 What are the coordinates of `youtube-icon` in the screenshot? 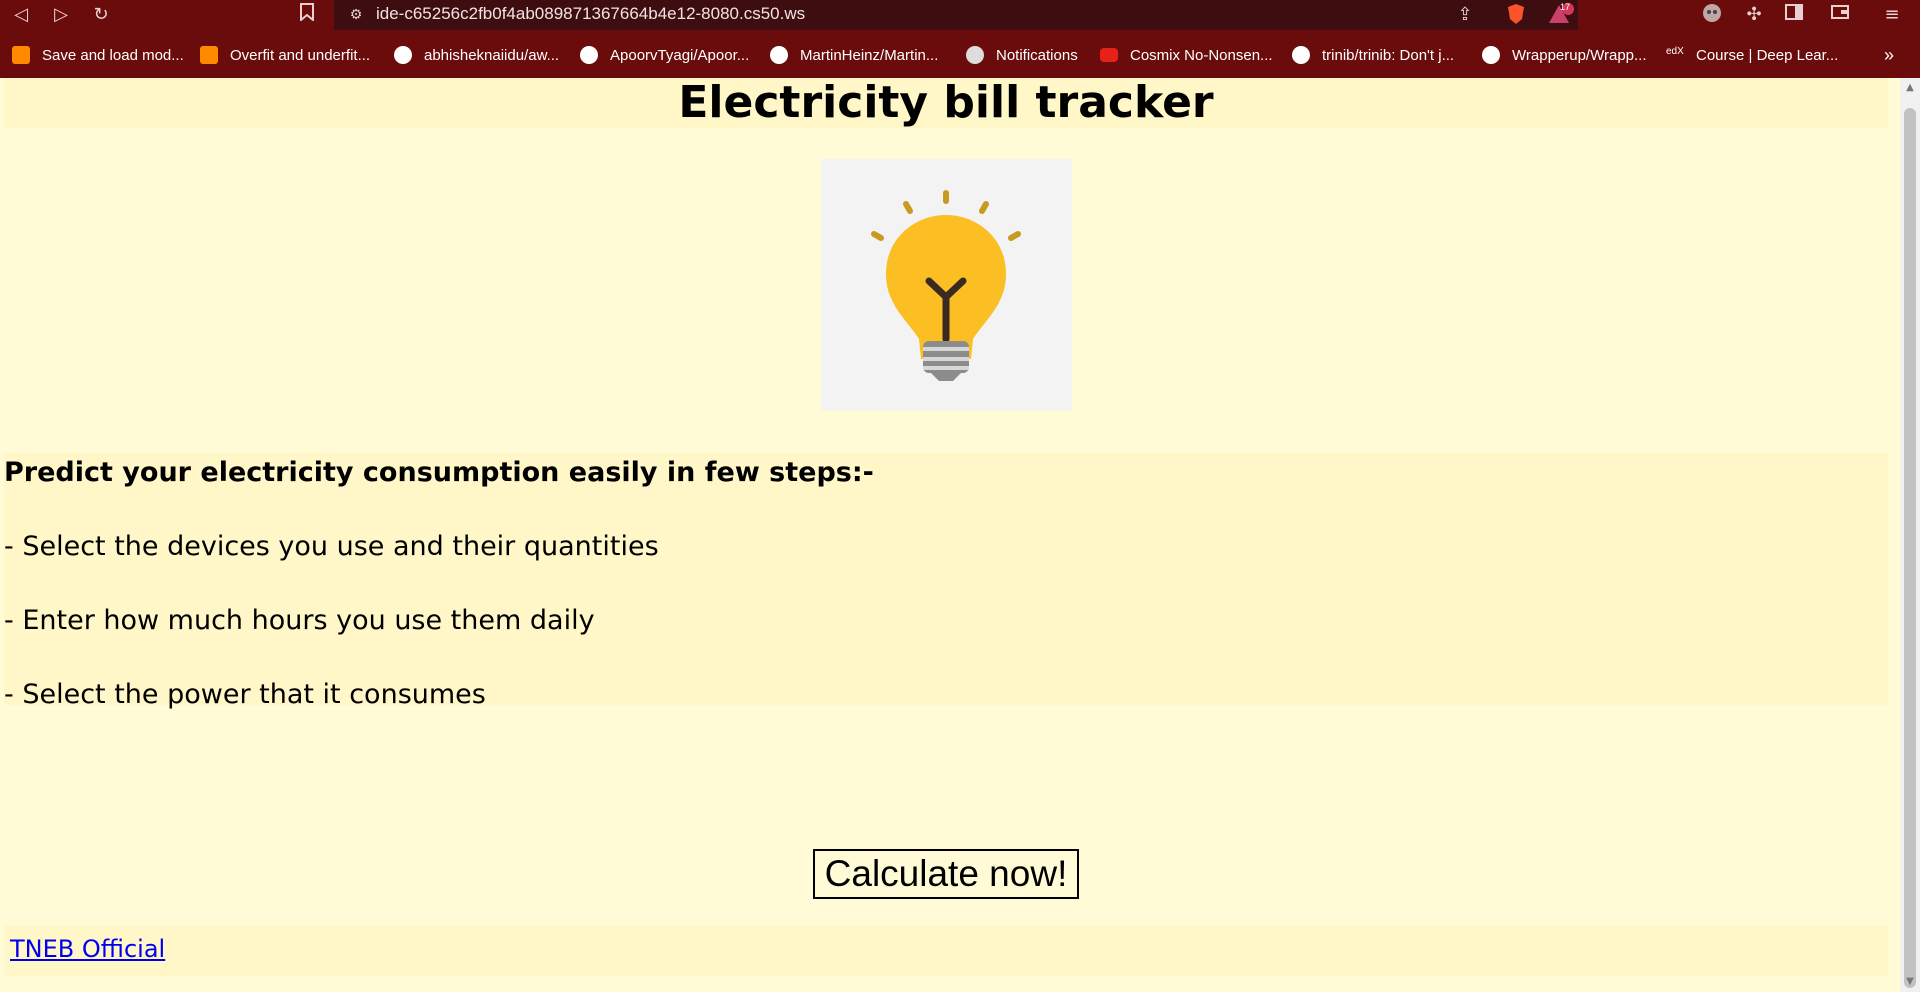 It's located at (1109, 55).